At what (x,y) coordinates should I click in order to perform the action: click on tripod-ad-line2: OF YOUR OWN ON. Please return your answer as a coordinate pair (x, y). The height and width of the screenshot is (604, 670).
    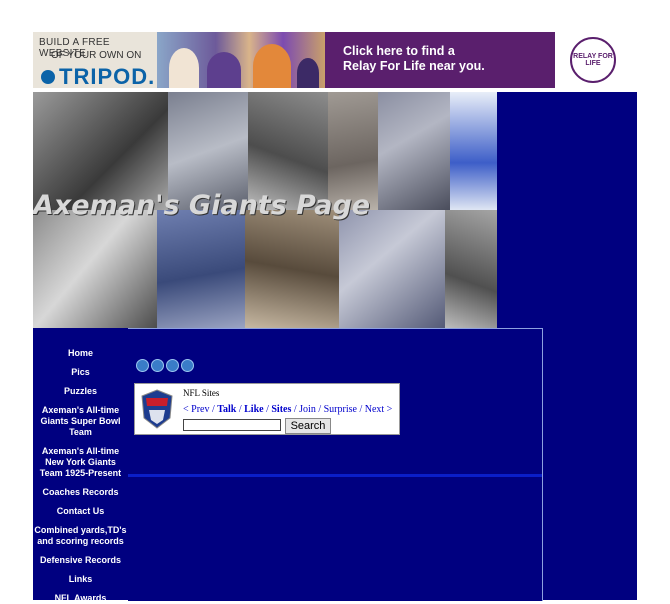
    Looking at the image, I should click on (96, 55).